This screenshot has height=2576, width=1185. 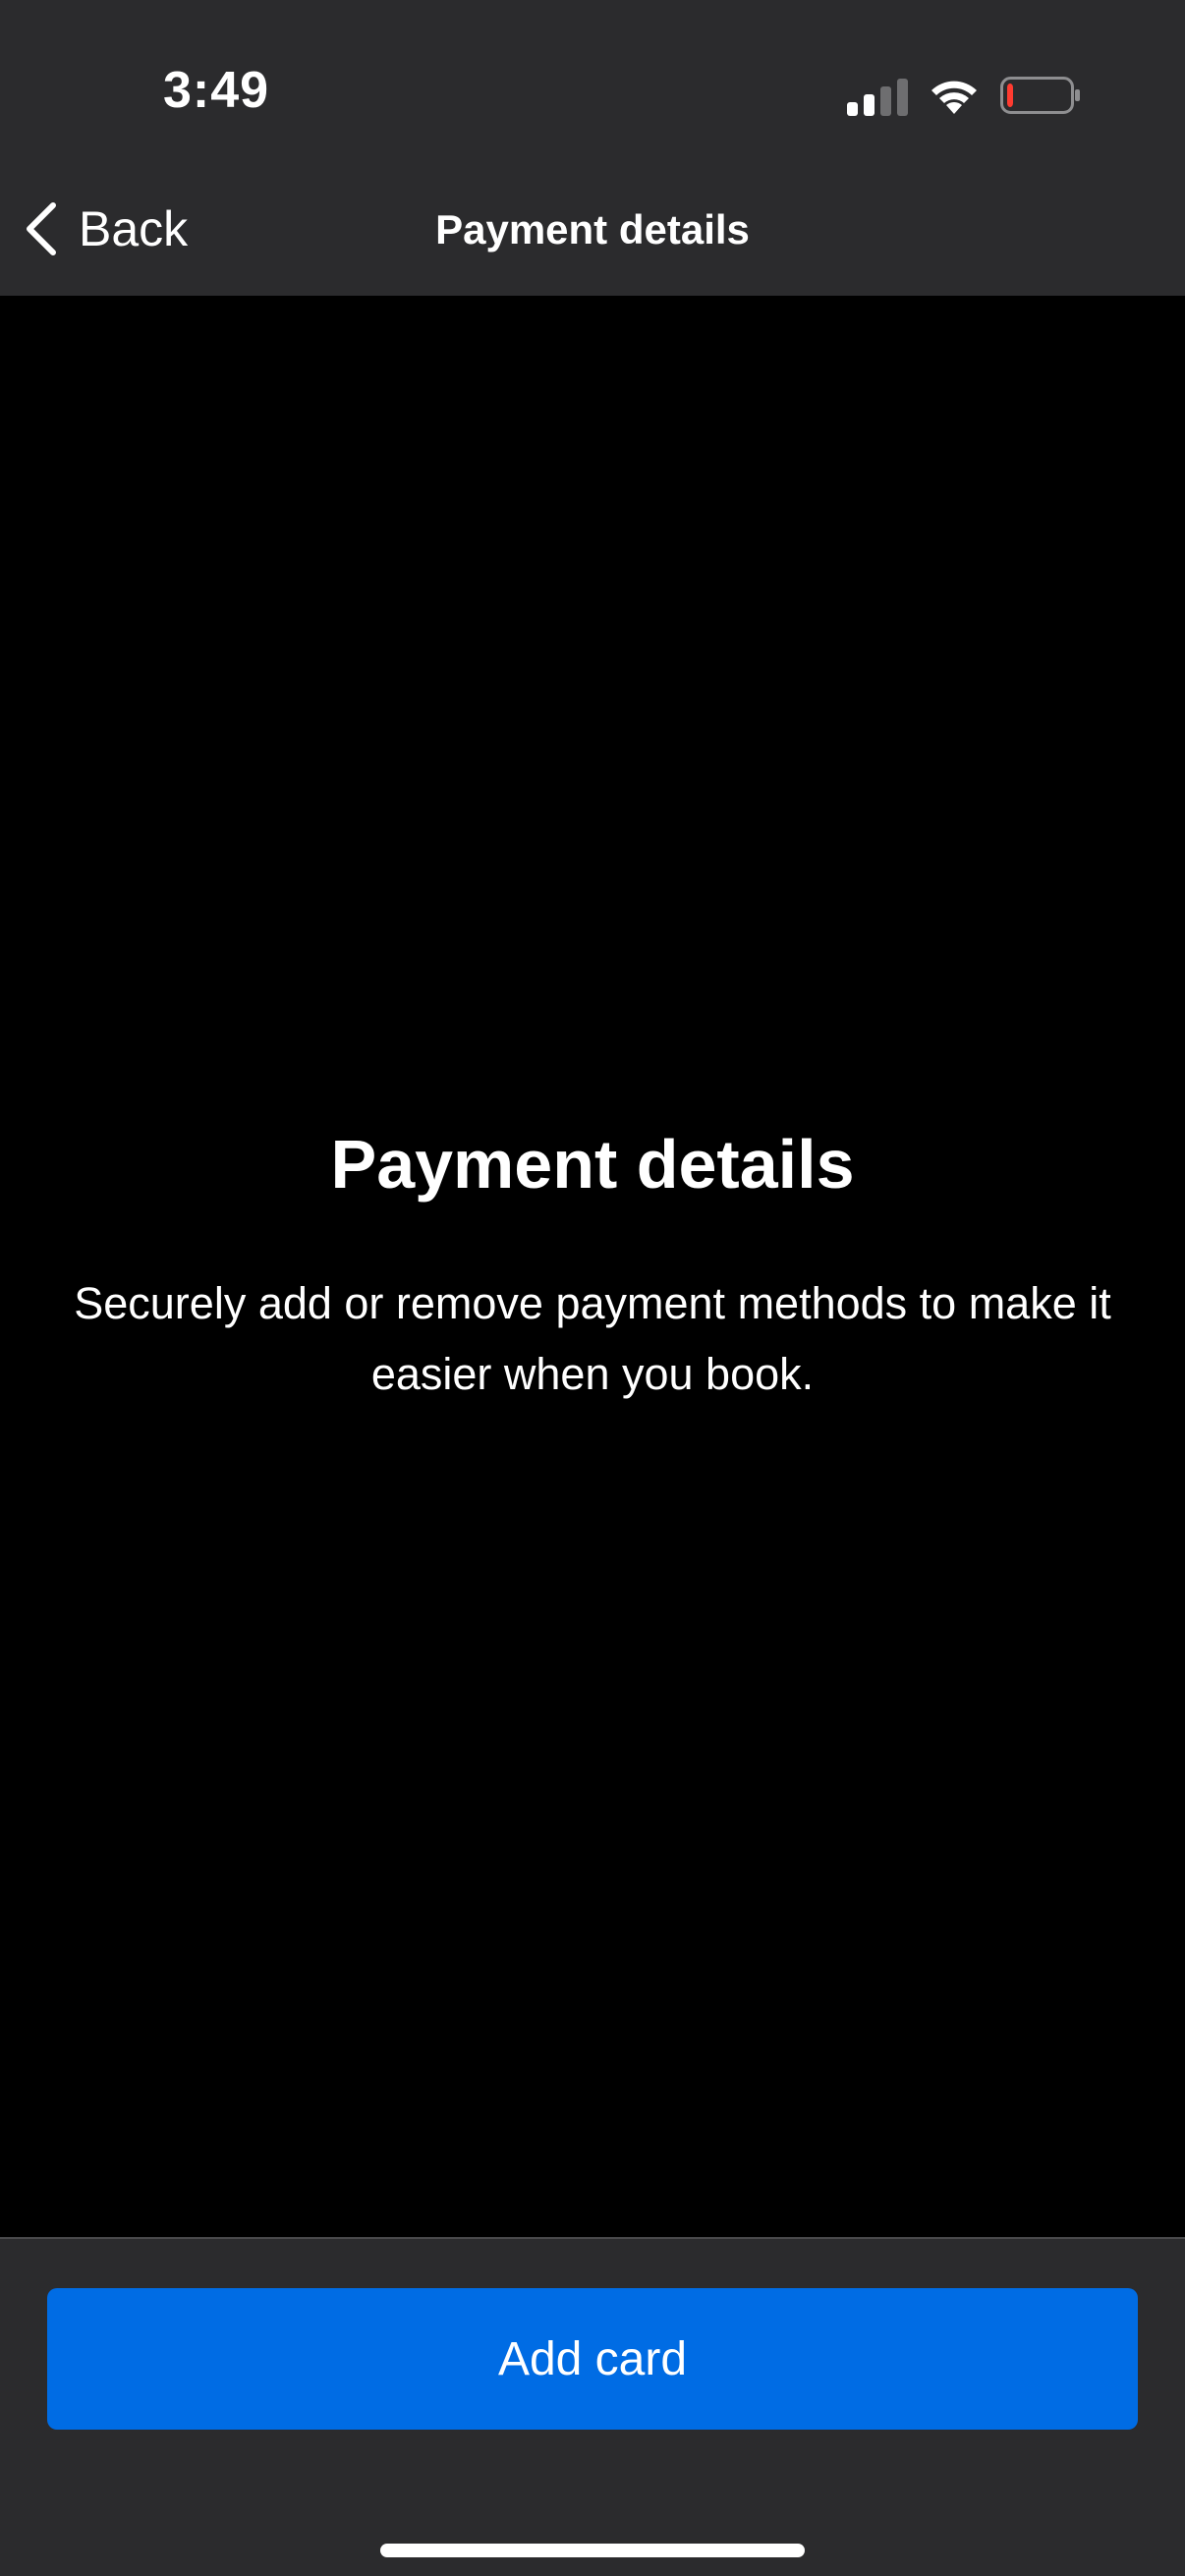 I want to click on top-area: 3:49 Back Payment details, so click(x=592, y=148).